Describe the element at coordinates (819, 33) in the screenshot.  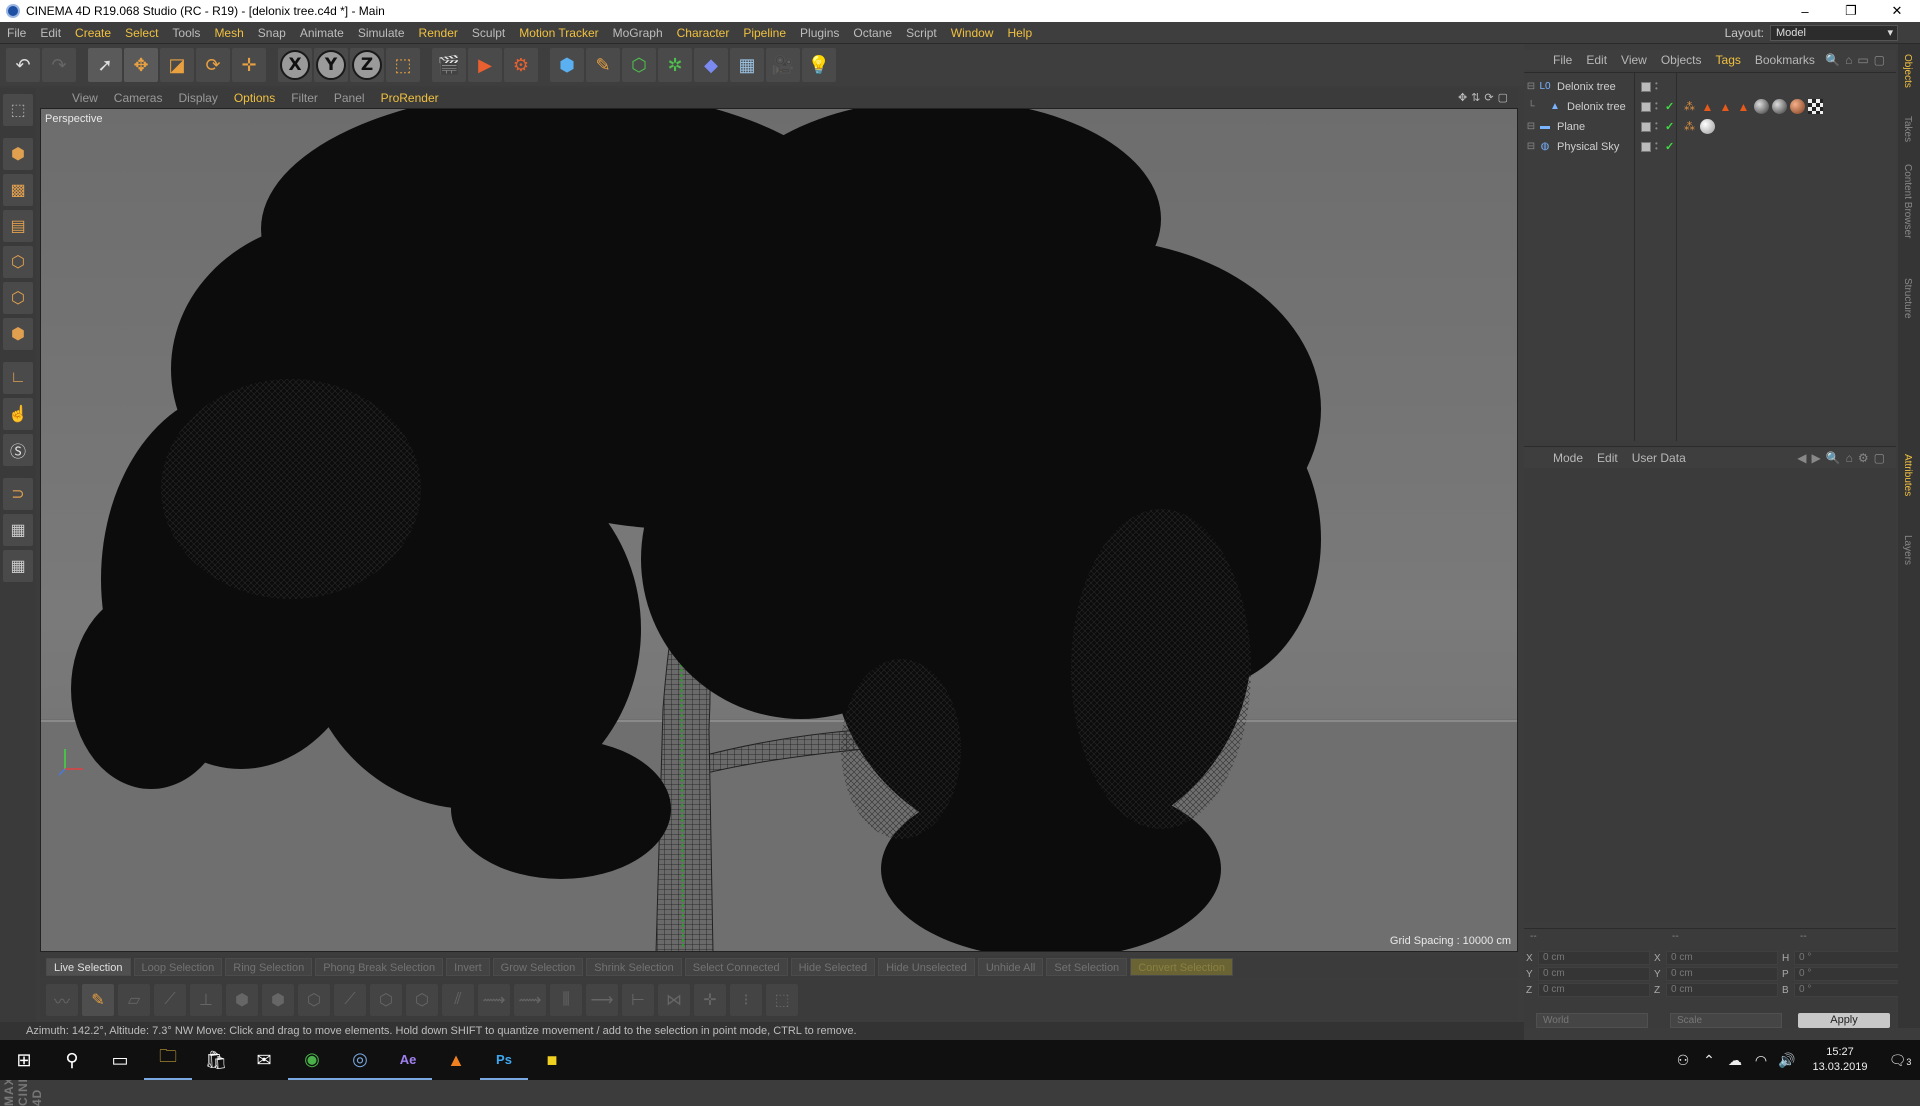
I see `menu-plugins: Plugins` at that location.